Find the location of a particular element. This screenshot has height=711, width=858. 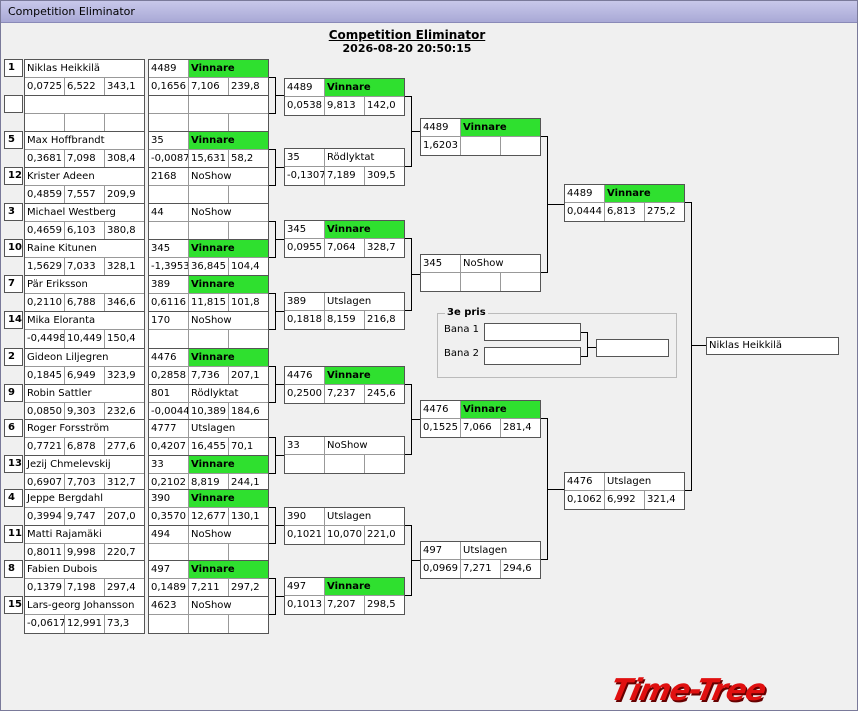

round3-result-box: 497 Utslagen 0,0969 7,271 294,6 is located at coordinates (480, 560).